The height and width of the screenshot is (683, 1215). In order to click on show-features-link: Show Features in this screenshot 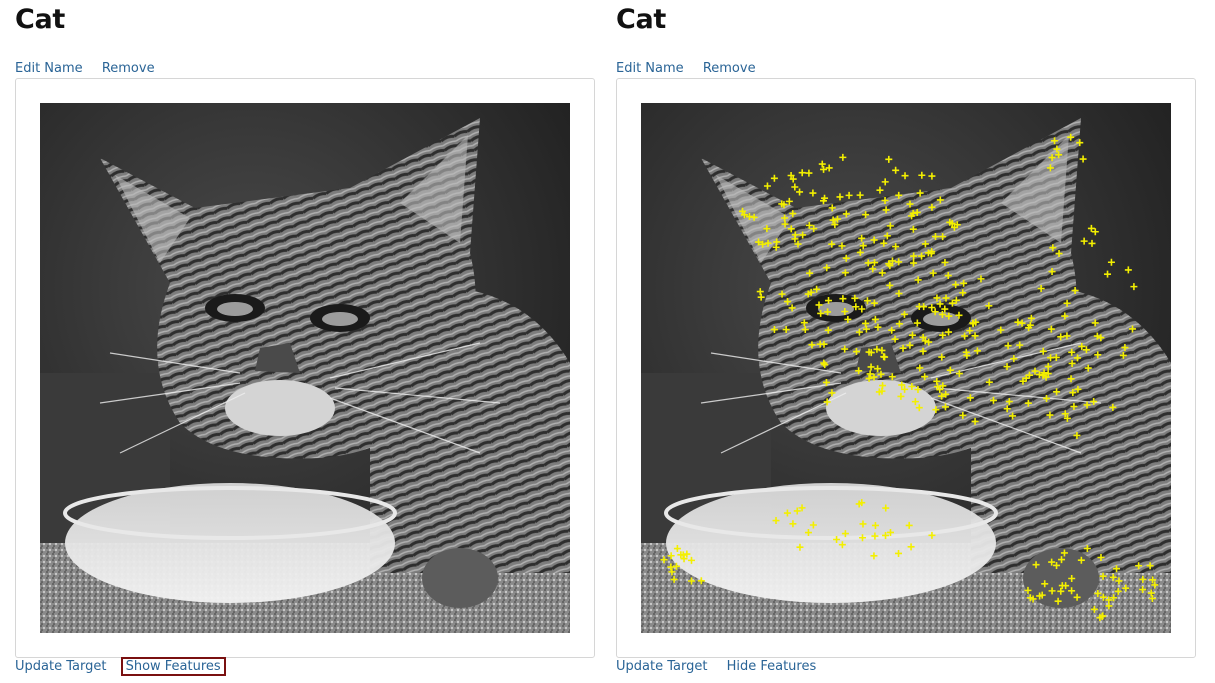, I will do `click(173, 666)`.